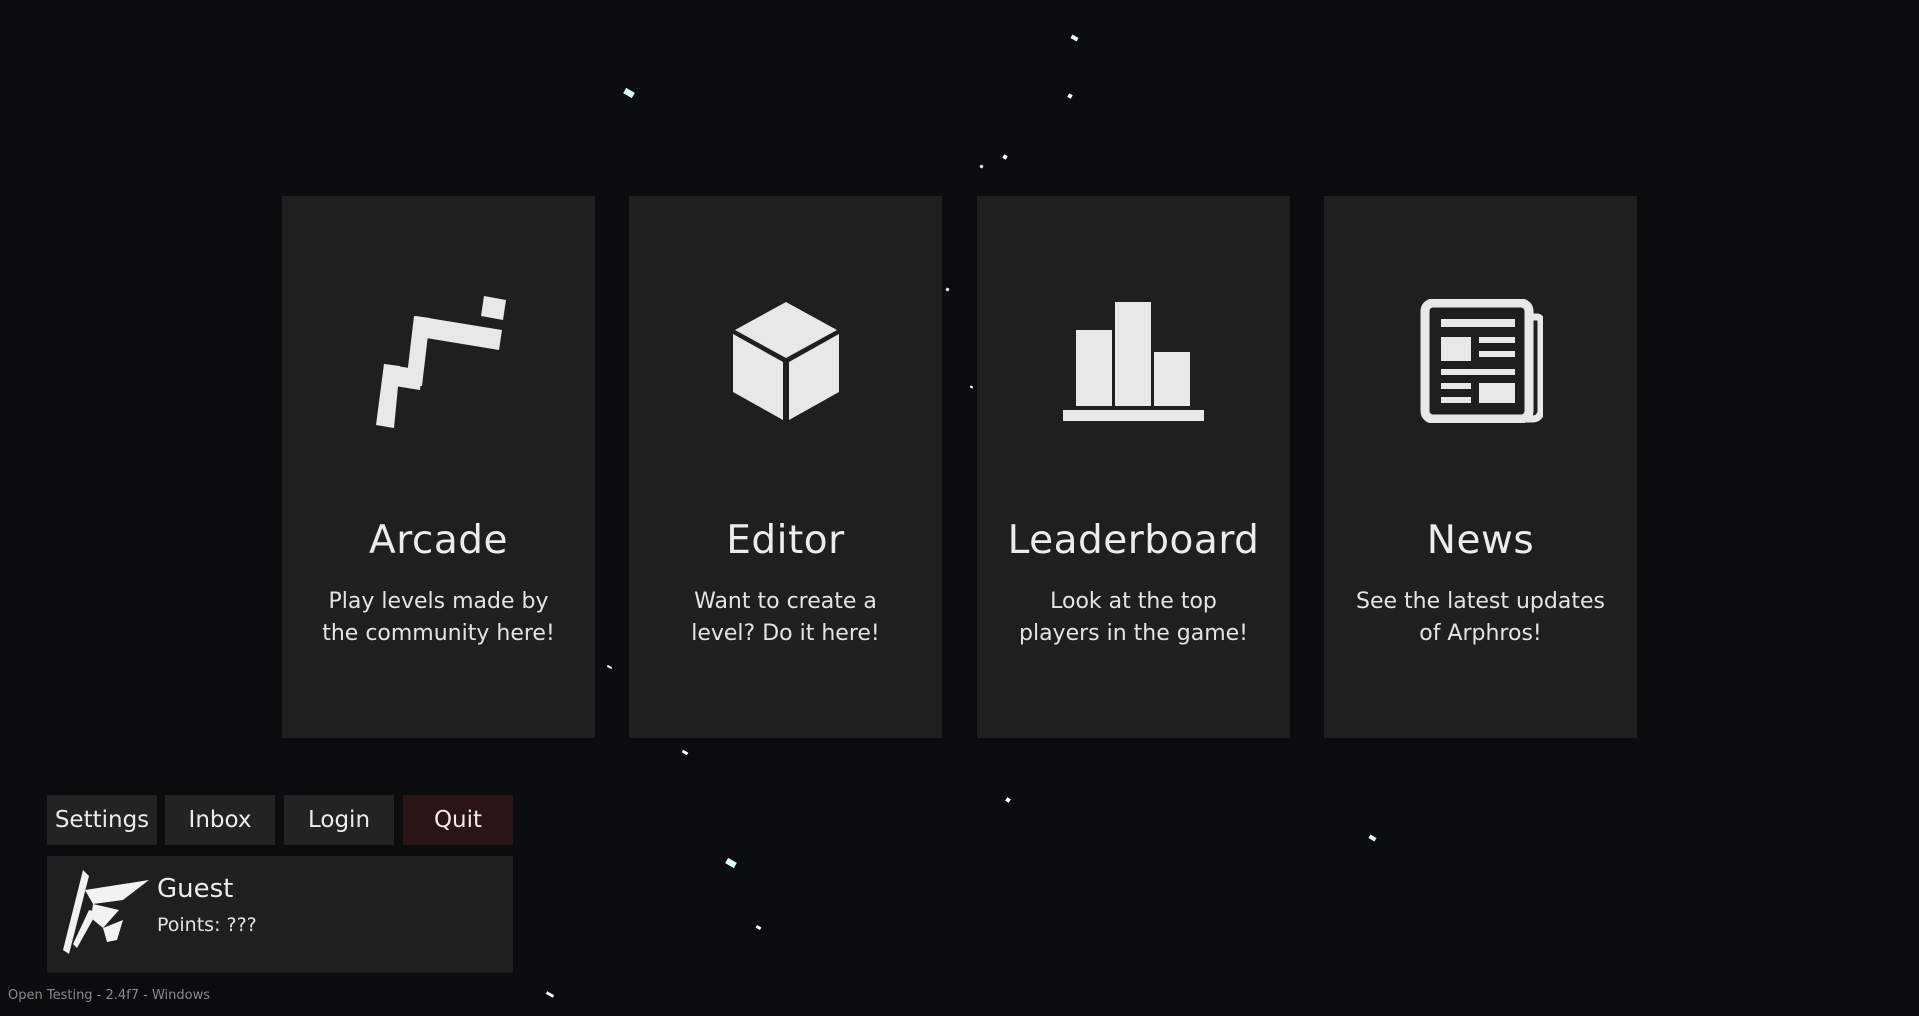 The image size is (1919, 1016). What do you see at coordinates (785, 361) in the screenshot?
I see `cube-icon` at bounding box center [785, 361].